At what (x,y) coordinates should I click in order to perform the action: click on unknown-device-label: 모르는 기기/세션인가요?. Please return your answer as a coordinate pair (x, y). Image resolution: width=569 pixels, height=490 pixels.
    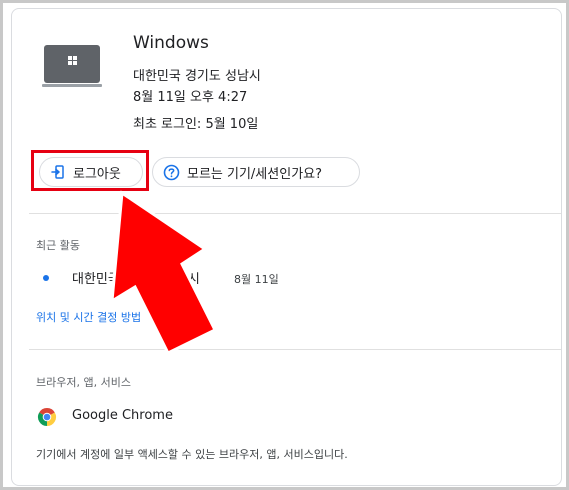
    Looking at the image, I should click on (255, 174).